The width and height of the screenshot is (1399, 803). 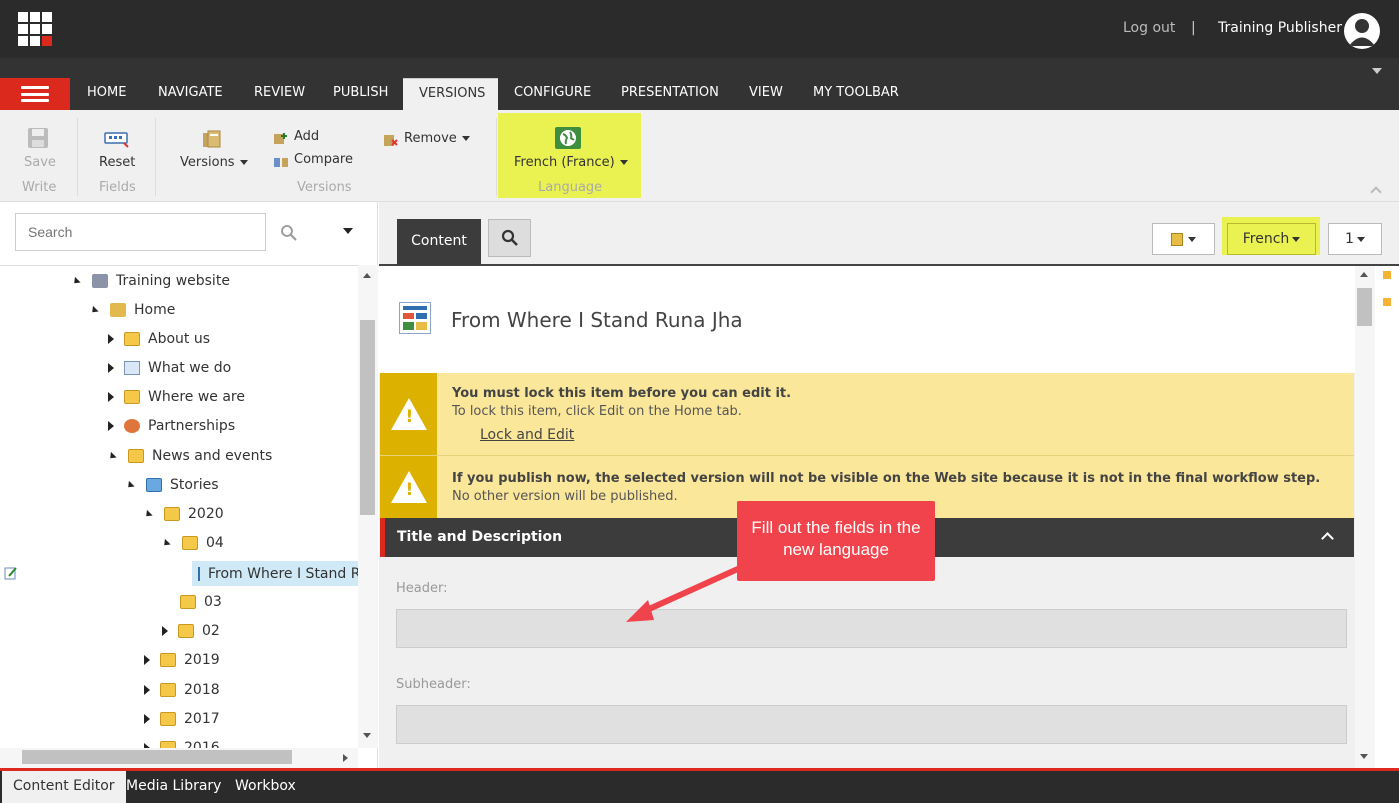 What do you see at coordinates (189, 456) in the screenshot?
I see `tree-item-news-and-events: News and events` at bounding box center [189, 456].